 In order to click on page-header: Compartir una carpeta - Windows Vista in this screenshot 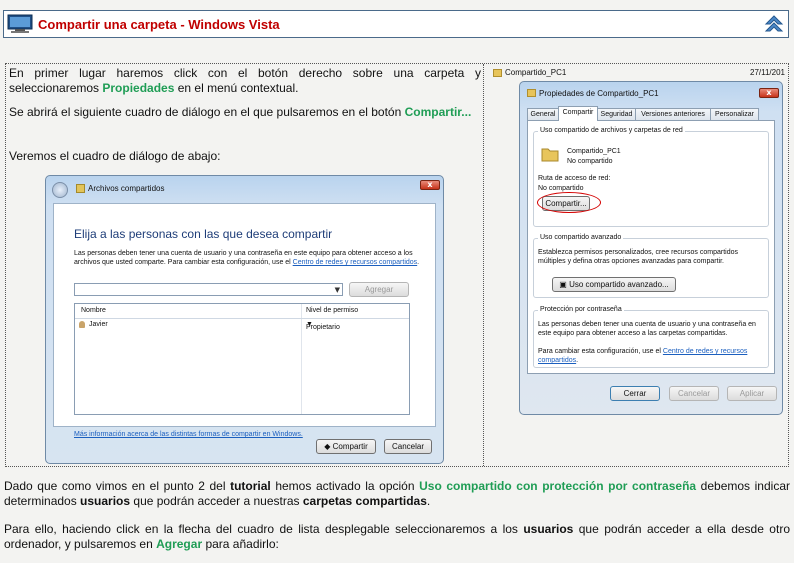, I will do `click(396, 24)`.